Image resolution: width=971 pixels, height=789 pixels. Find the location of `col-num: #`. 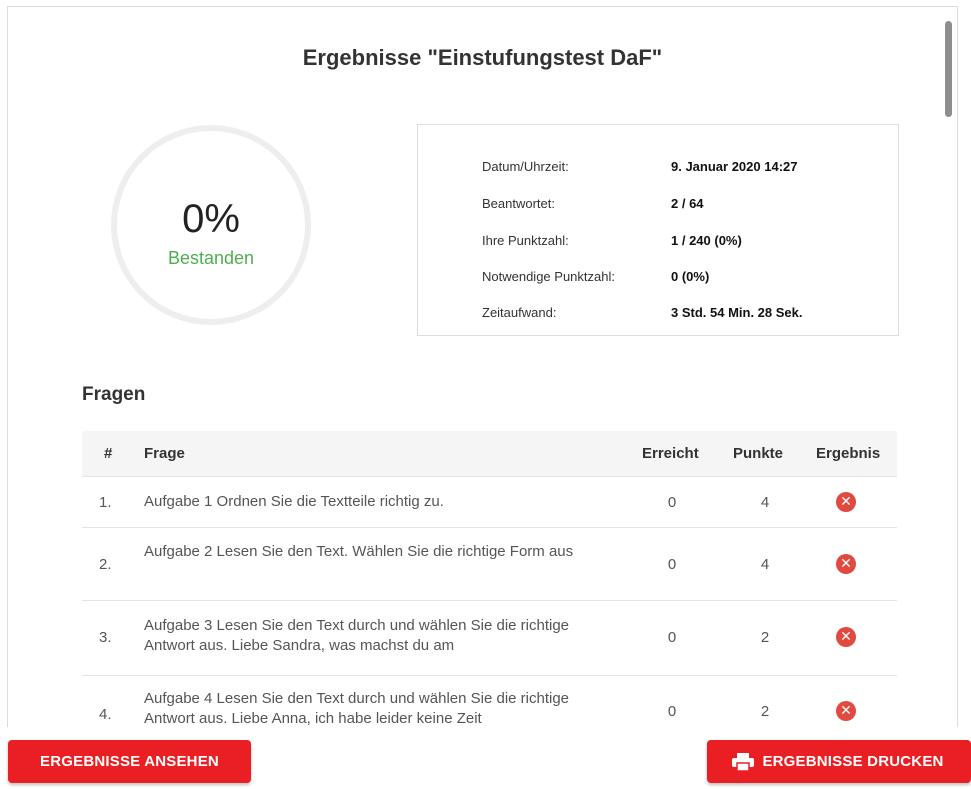

col-num: # is located at coordinates (108, 453).